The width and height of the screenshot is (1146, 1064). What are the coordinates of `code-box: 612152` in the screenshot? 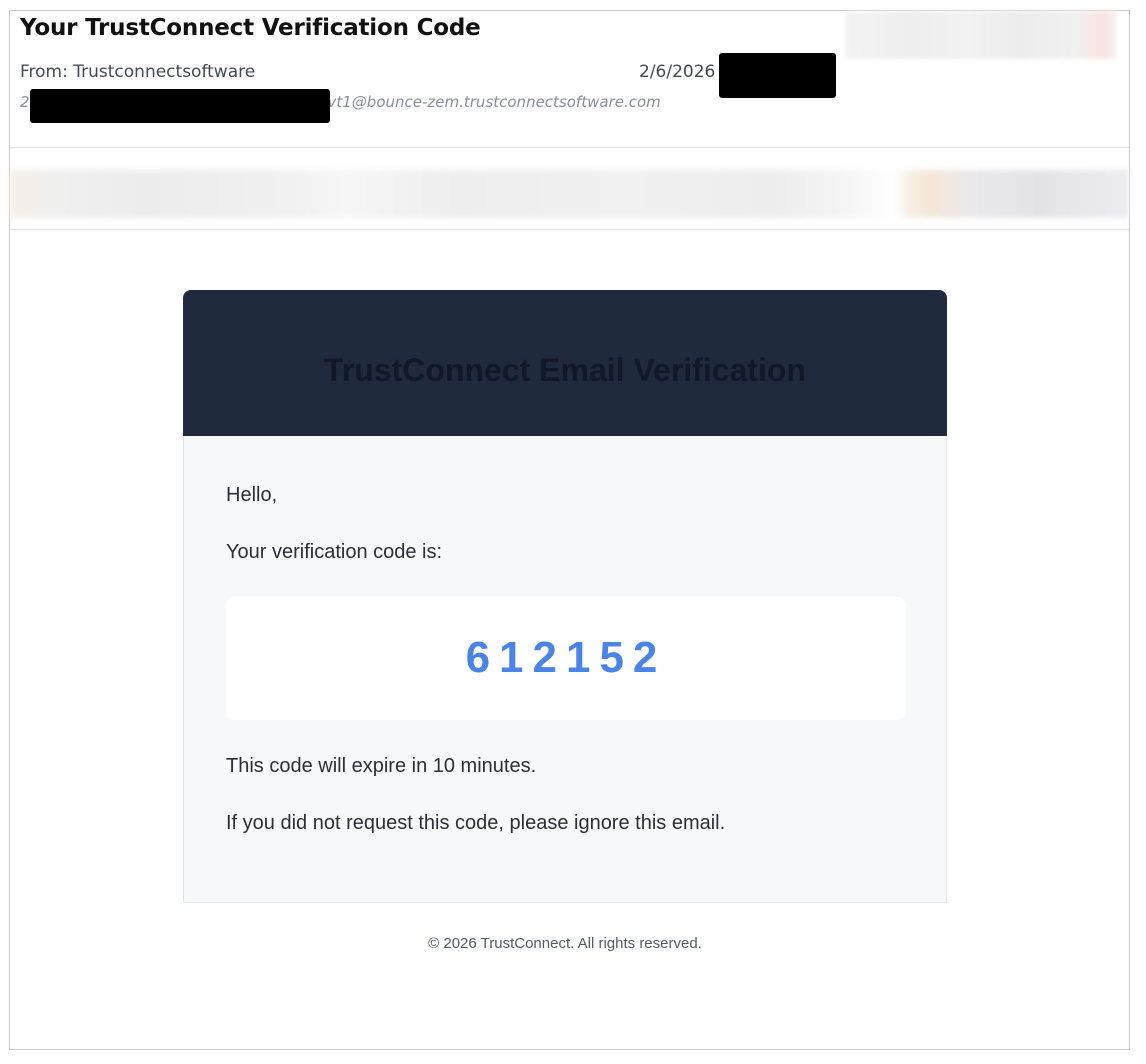 It's located at (566, 658).